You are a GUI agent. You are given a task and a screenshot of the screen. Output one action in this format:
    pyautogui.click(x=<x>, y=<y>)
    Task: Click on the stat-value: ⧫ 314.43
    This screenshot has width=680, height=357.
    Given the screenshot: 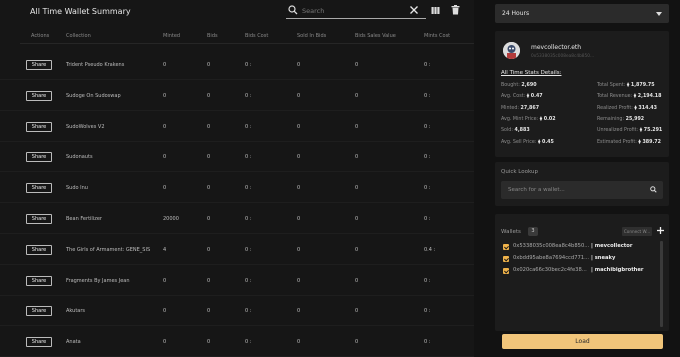 What is the action you would take?
    pyautogui.click(x=645, y=108)
    